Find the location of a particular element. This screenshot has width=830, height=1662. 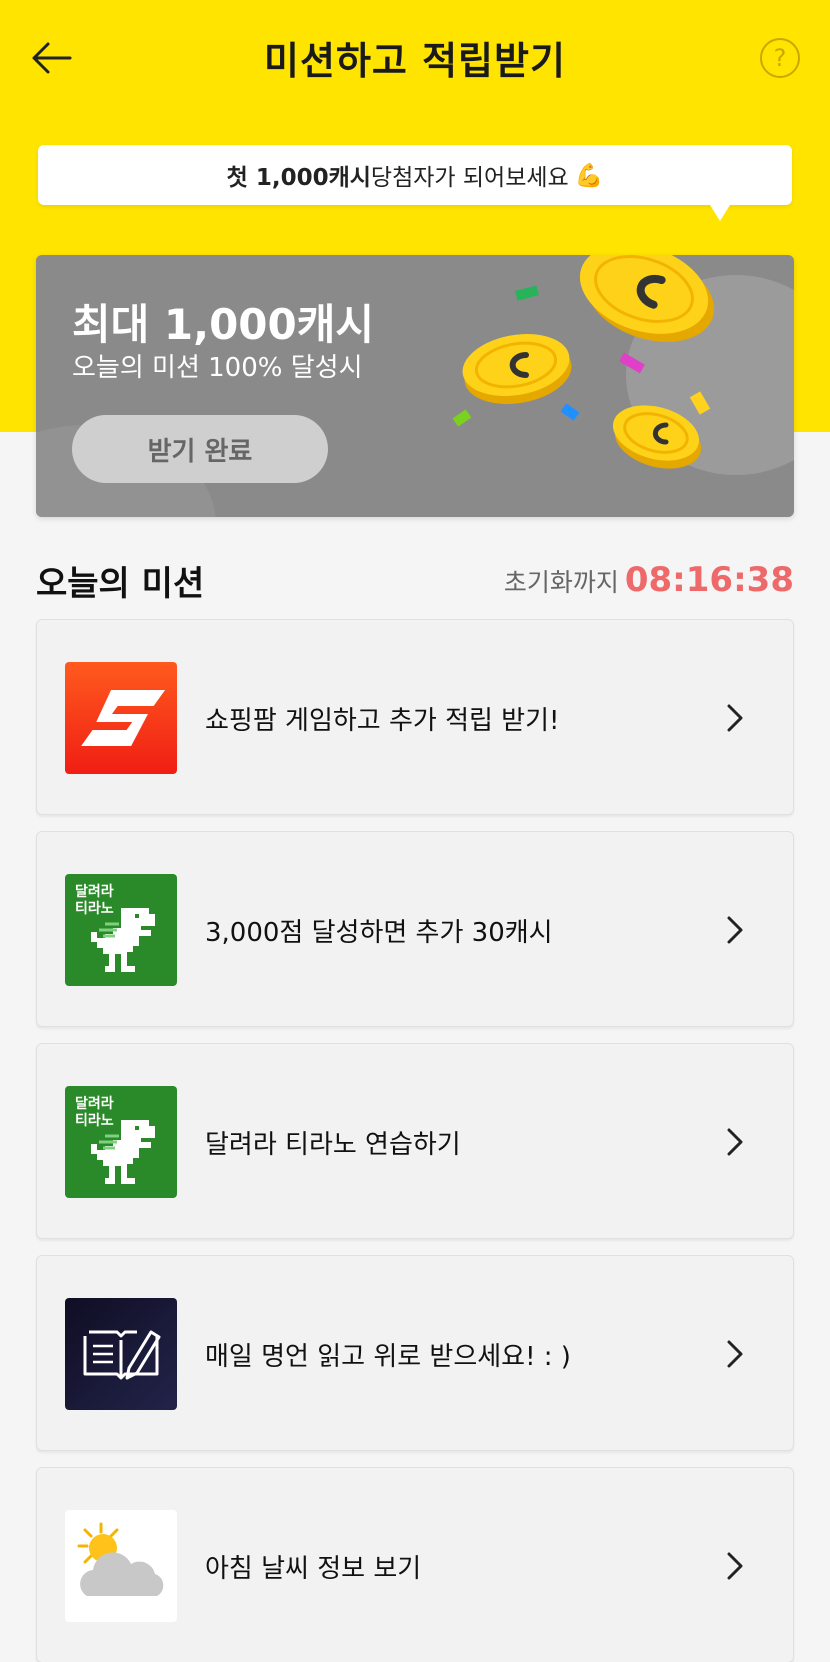

help-button: ? is located at coordinates (780, 58).